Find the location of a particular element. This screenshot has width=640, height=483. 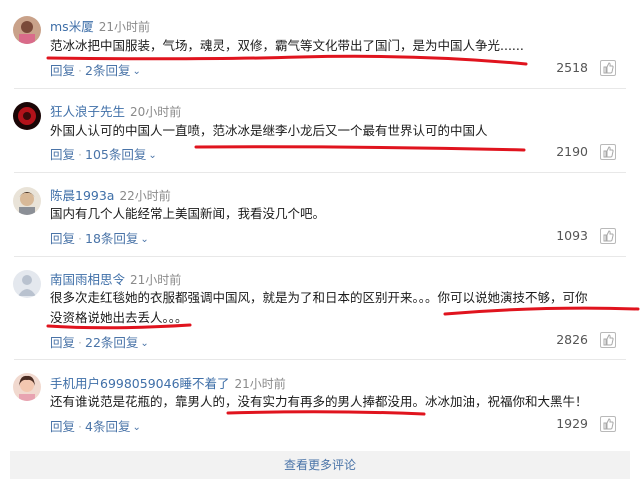

comment-actions: 回复 · 18条回复 ⌄ is located at coordinates (99, 237).